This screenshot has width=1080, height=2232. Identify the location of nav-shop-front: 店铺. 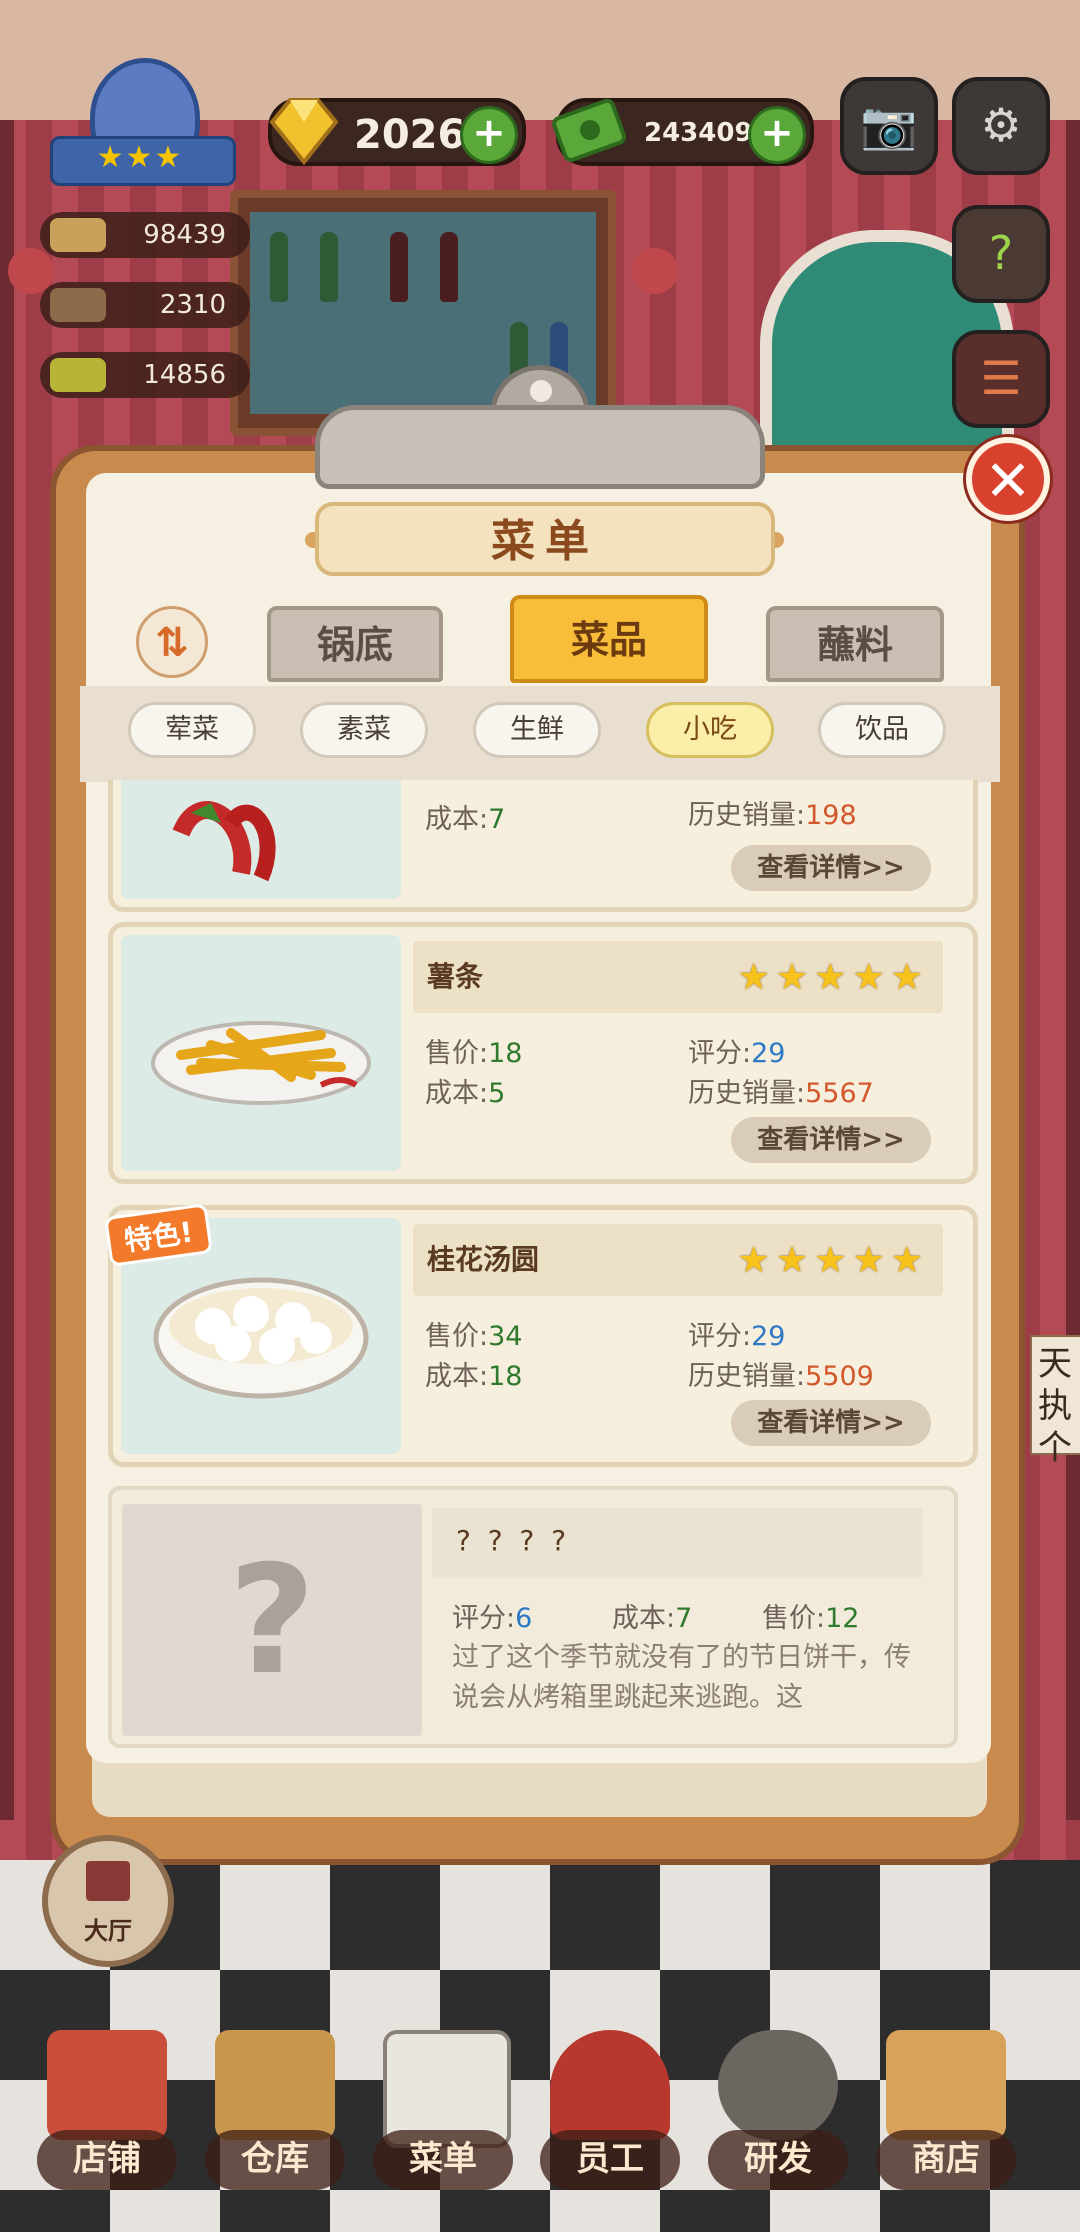
(107, 2120).